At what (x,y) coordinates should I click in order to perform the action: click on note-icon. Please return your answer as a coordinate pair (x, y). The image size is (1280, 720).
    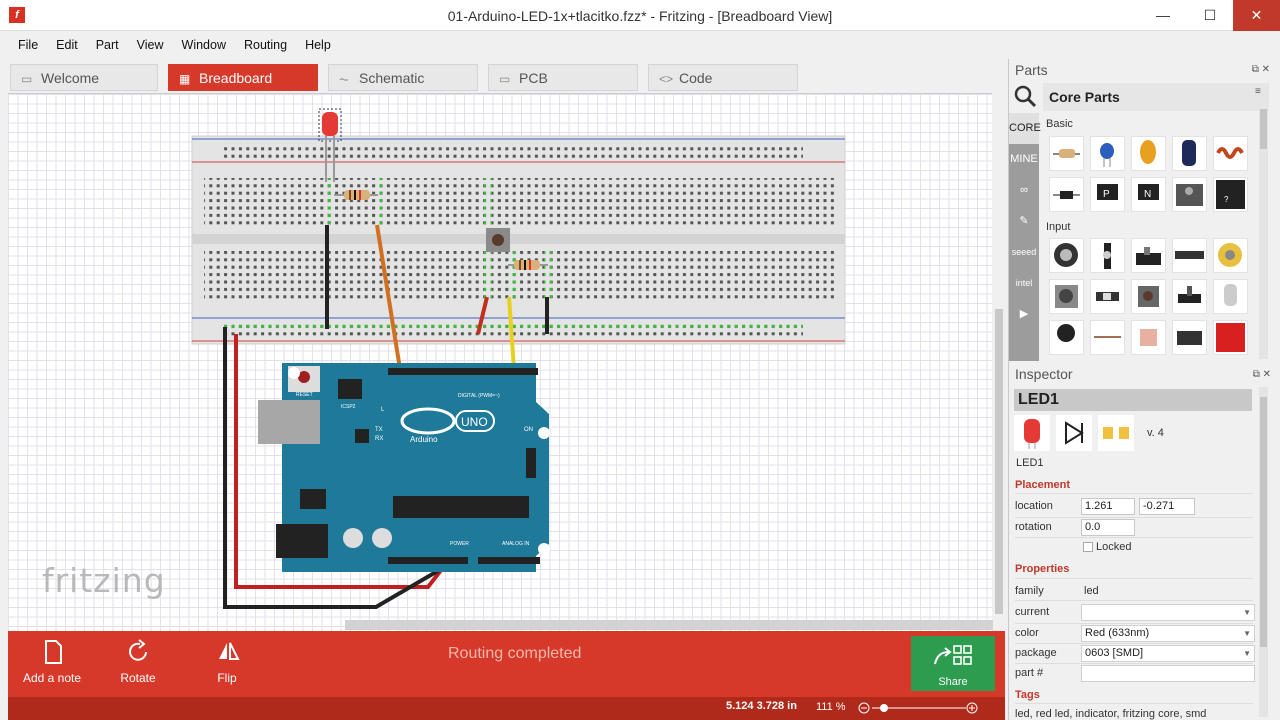
    Looking at the image, I should click on (53, 652).